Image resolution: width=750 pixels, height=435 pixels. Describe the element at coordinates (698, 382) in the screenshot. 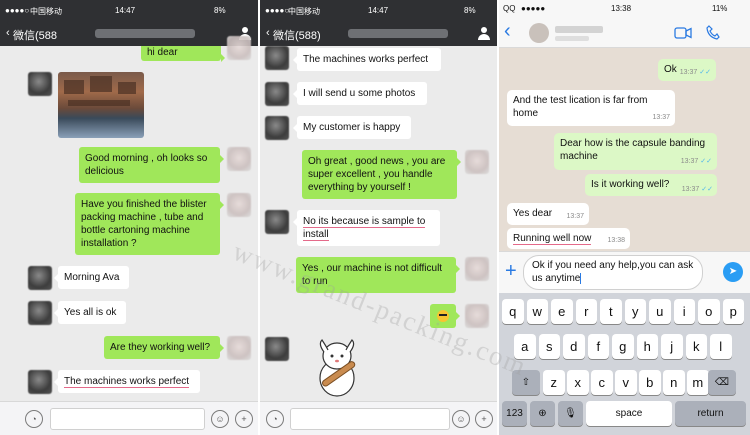

I see `key-m: m` at that location.